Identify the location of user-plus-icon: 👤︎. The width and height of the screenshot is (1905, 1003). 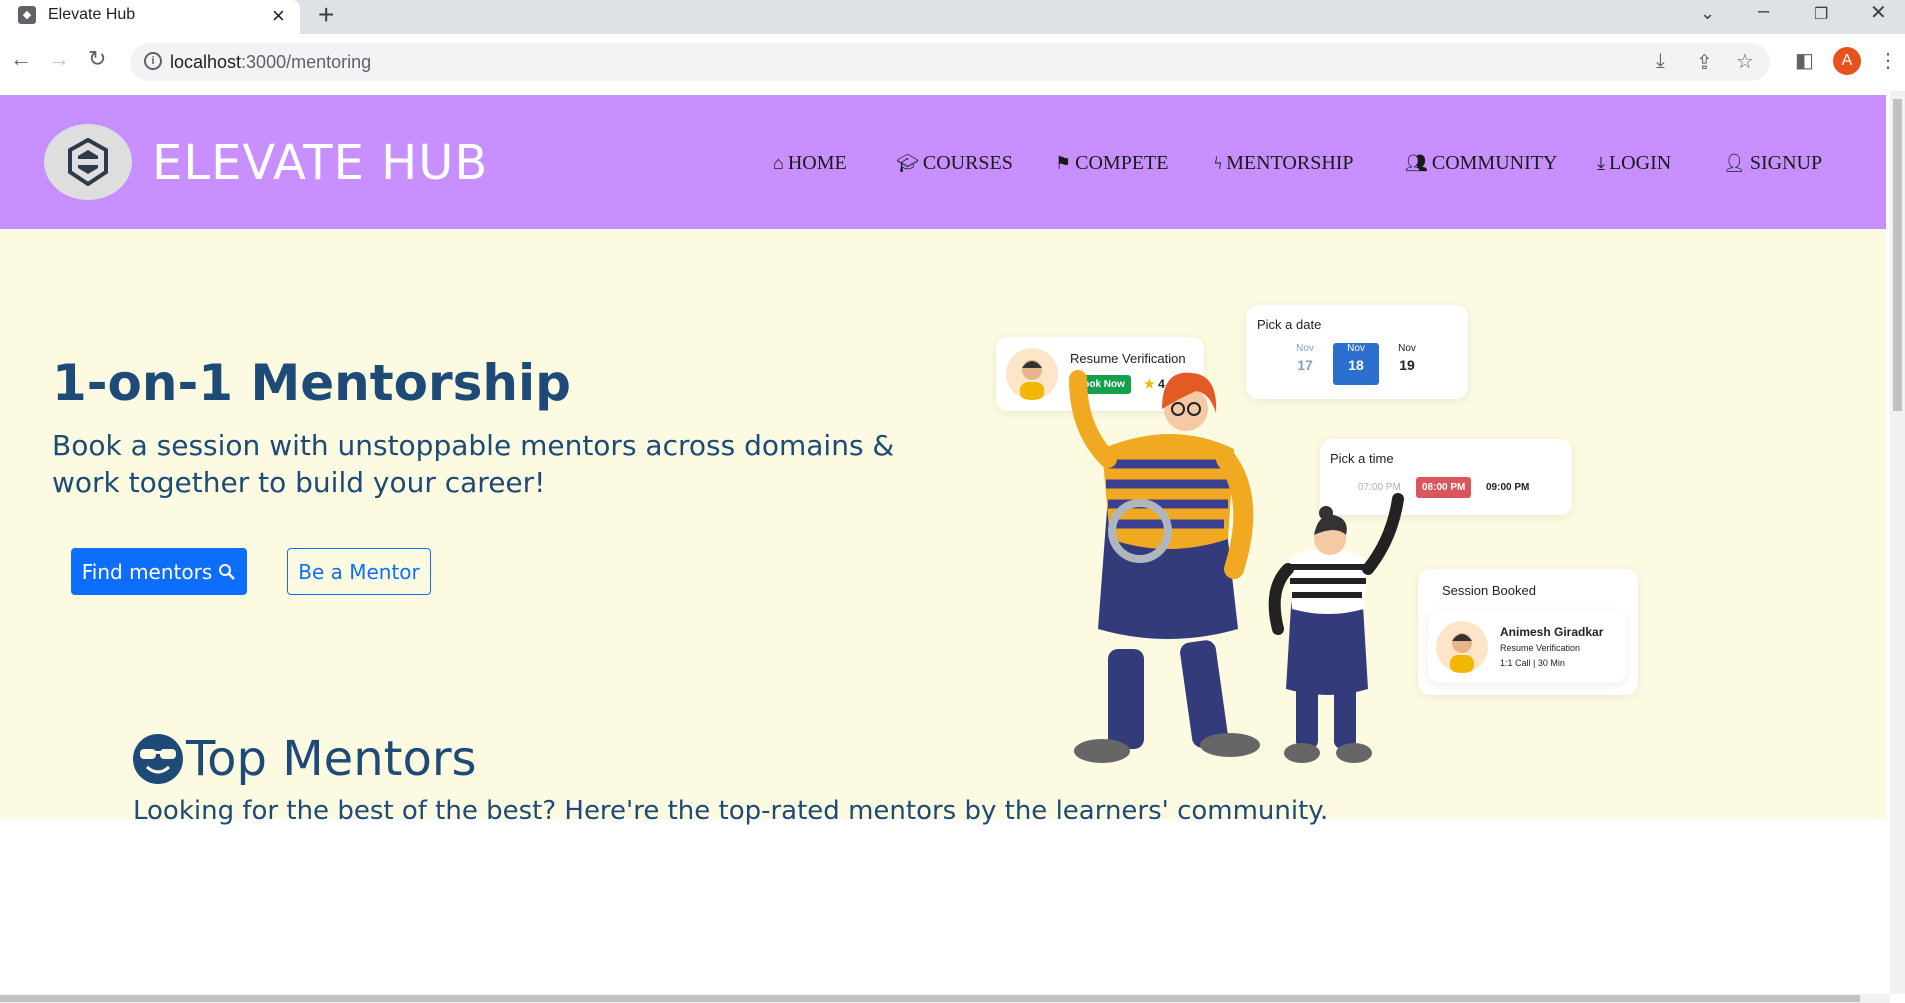
(1734, 163).